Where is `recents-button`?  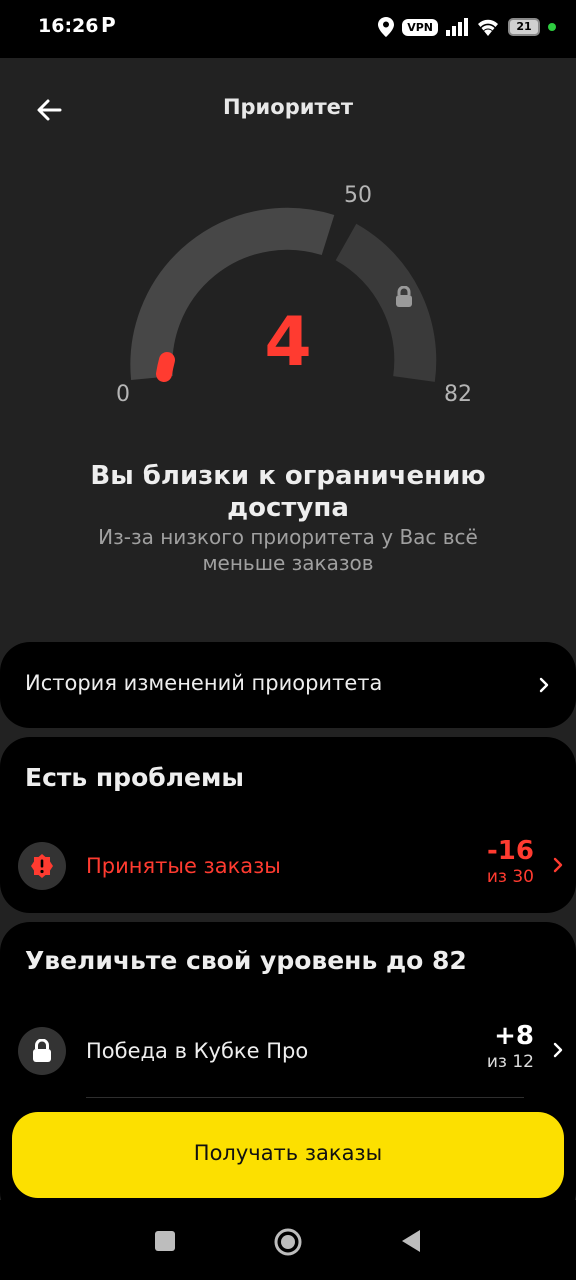
recents-button is located at coordinates (165, 1241).